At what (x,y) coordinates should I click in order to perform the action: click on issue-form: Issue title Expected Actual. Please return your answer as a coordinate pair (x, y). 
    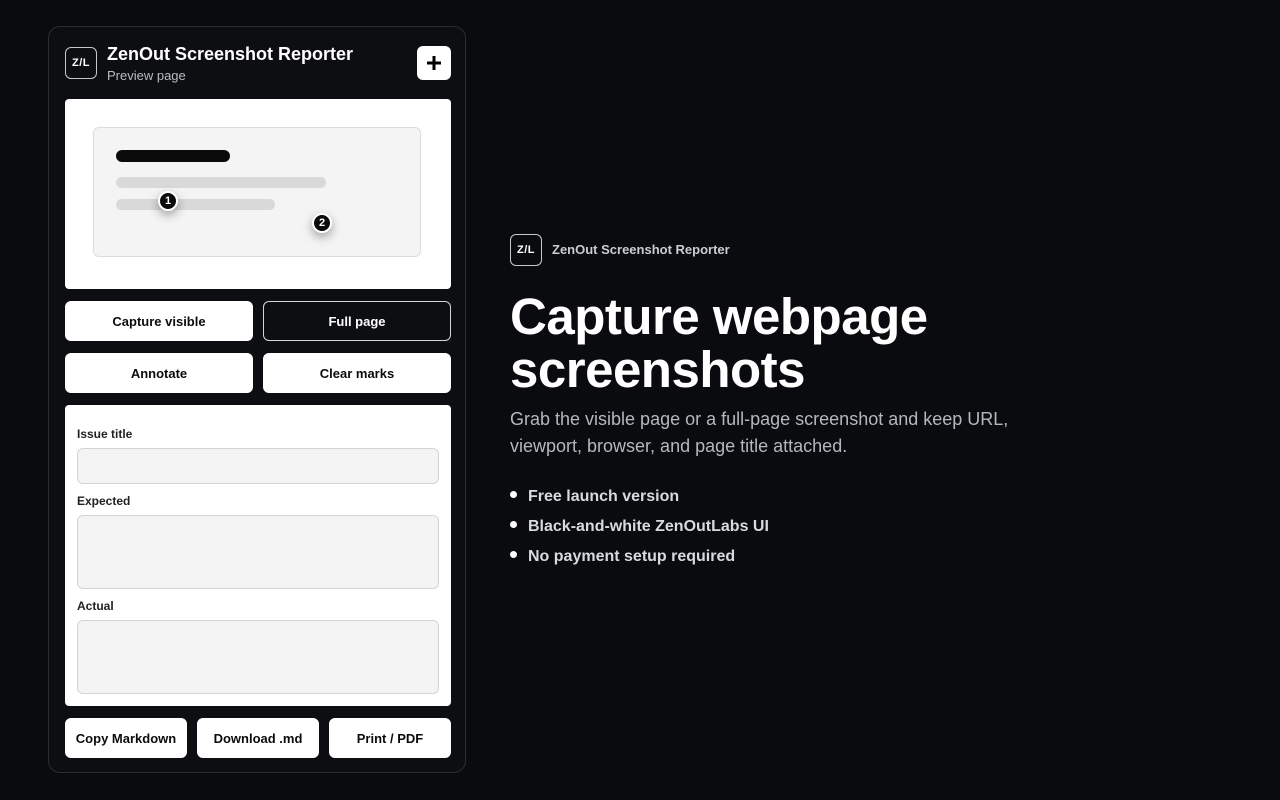
    Looking at the image, I should click on (258, 555).